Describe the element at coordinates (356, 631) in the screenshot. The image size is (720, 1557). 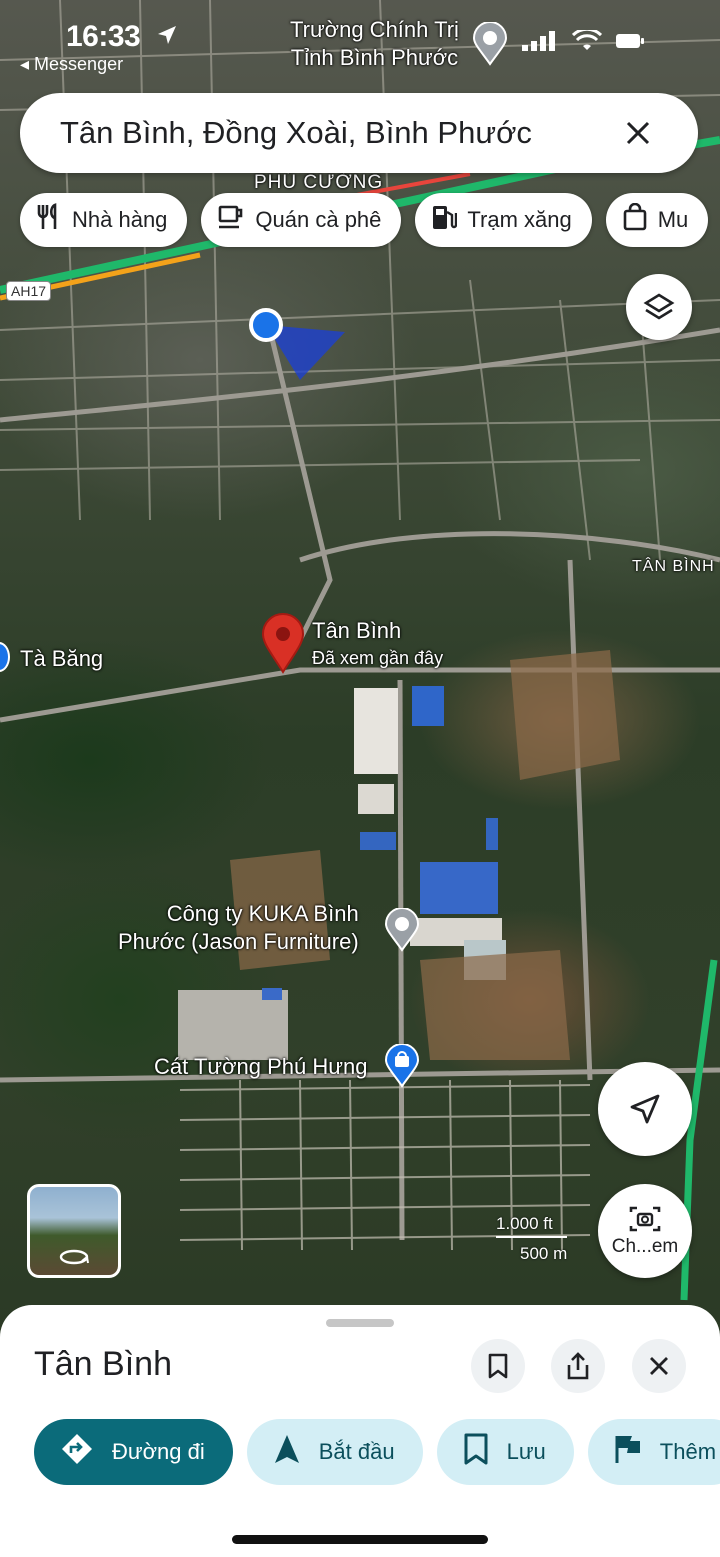
I see `pin-title-label: Tân Bình` at that location.